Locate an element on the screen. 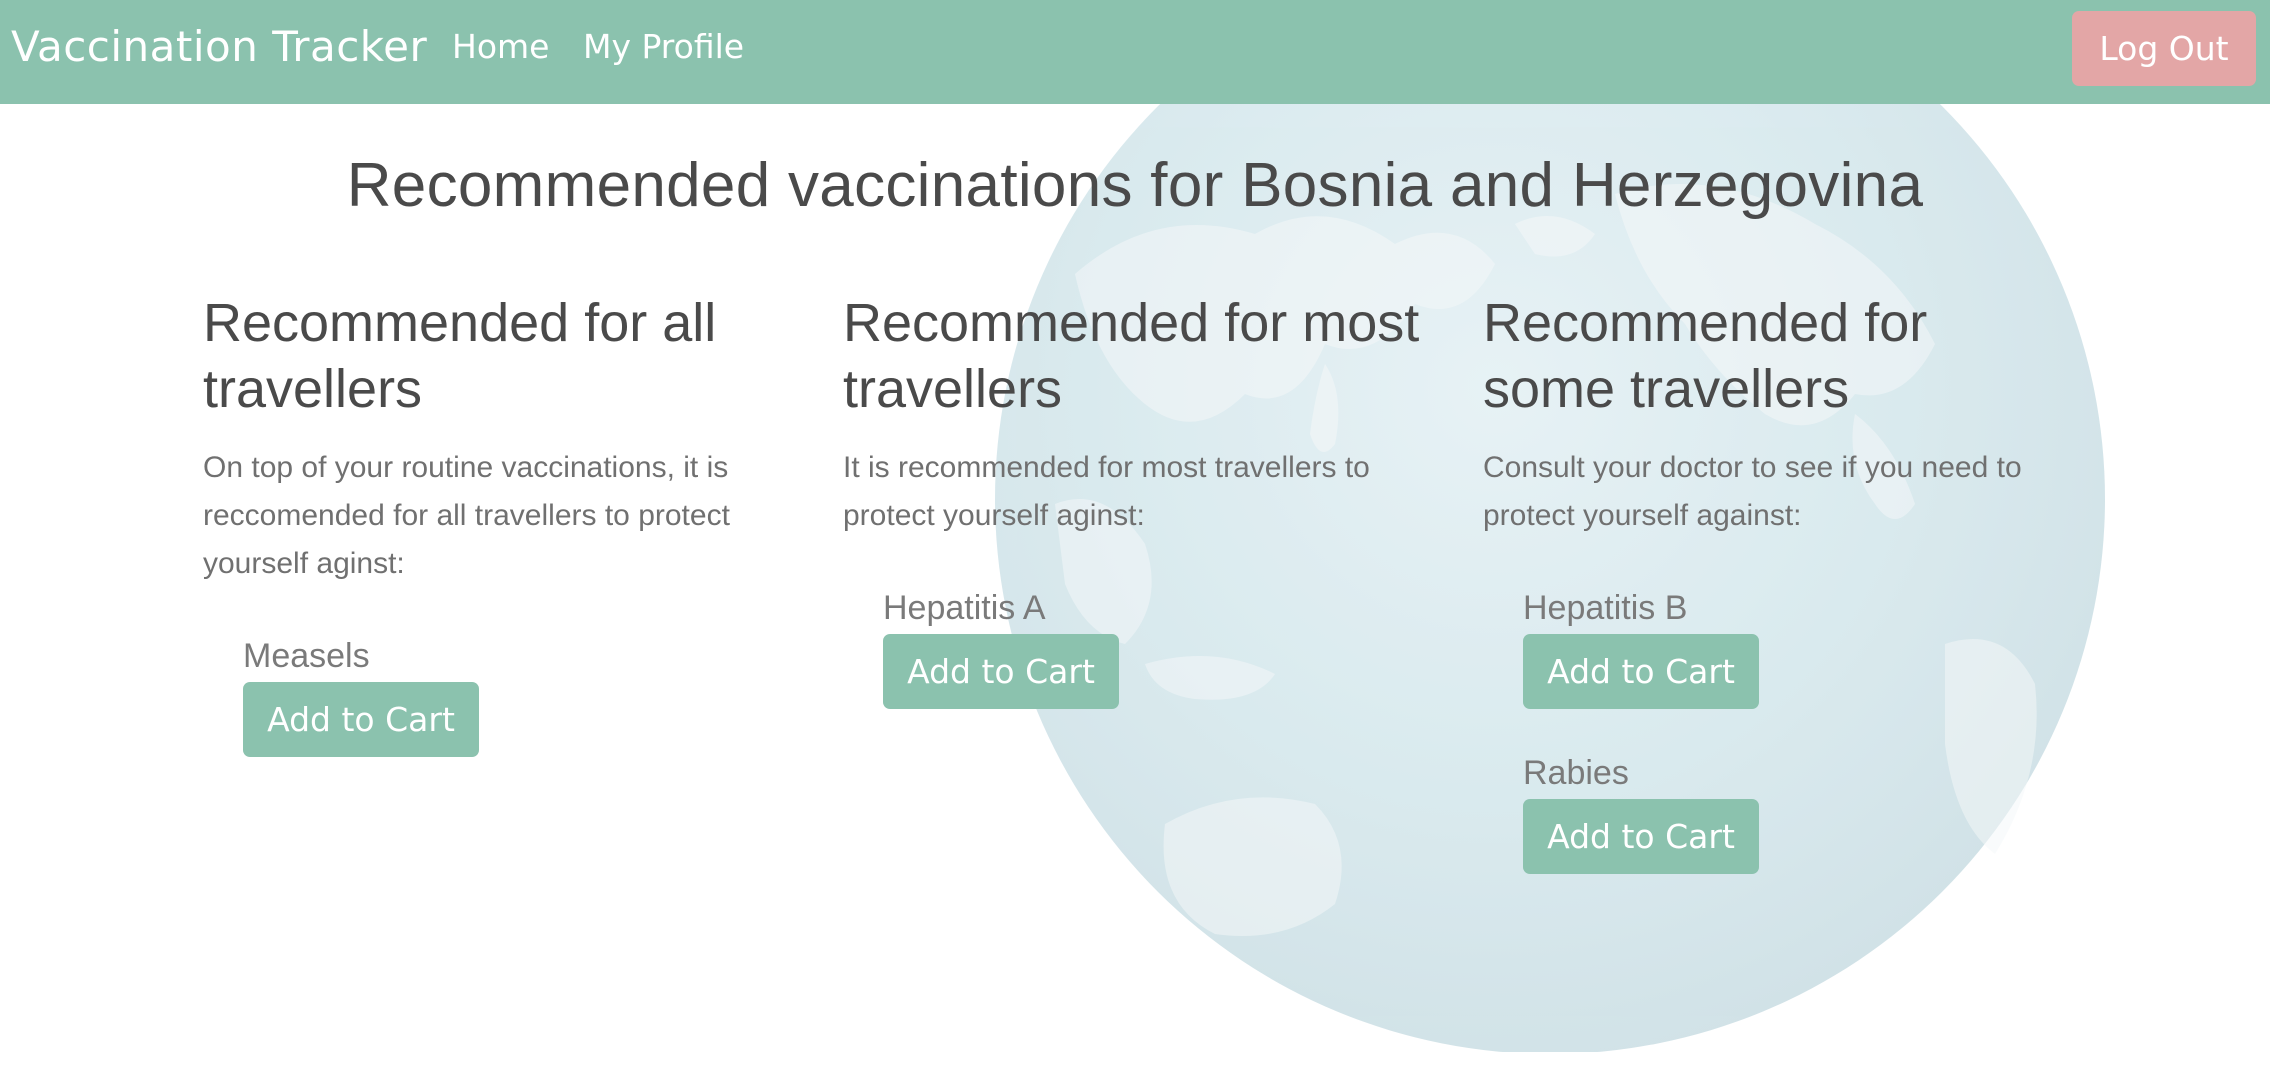 The image size is (2270, 1076). logout-button: Log Out is located at coordinates (2164, 48).